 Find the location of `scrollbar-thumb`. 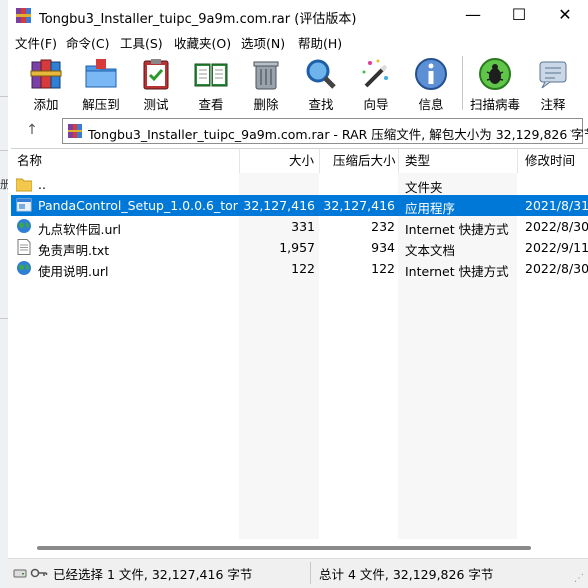

scrollbar-thumb is located at coordinates (284, 548).